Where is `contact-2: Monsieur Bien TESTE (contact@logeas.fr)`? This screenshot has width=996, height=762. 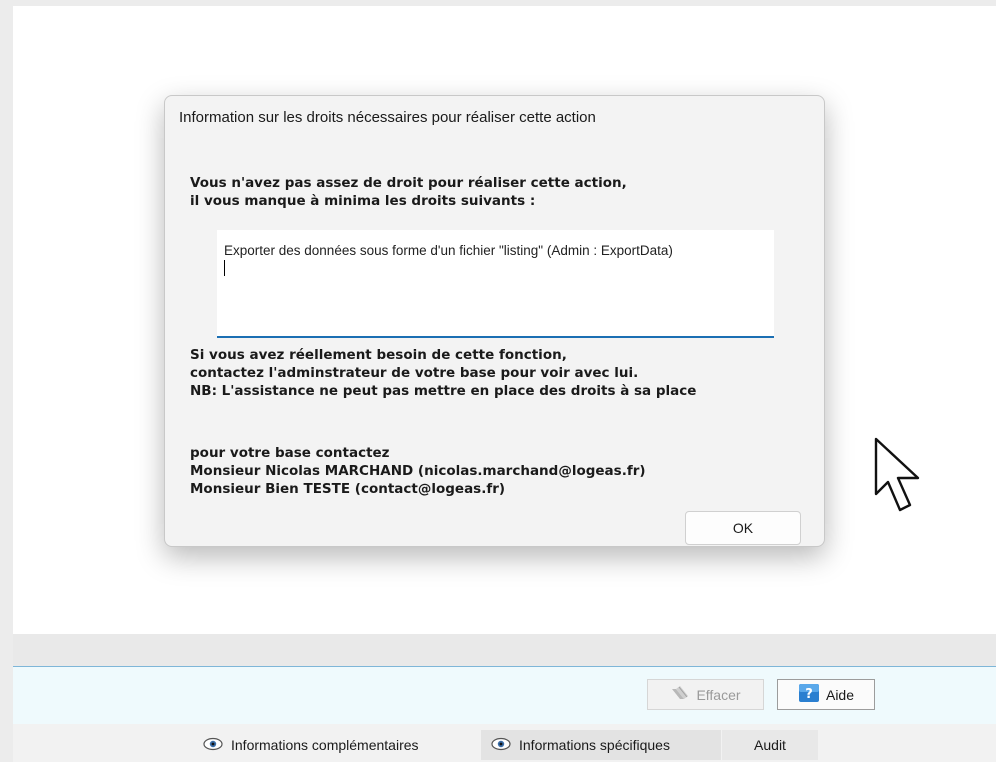 contact-2: Monsieur Bien TESTE (contact@logeas.fr) is located at coordinates (348, 489).